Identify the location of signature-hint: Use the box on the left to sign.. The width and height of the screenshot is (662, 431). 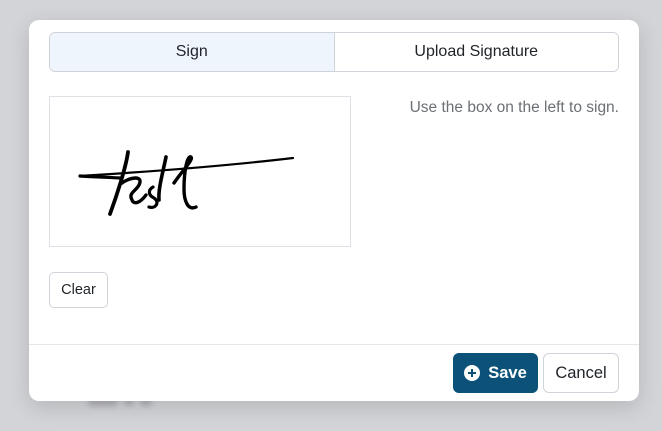
(514, 107).